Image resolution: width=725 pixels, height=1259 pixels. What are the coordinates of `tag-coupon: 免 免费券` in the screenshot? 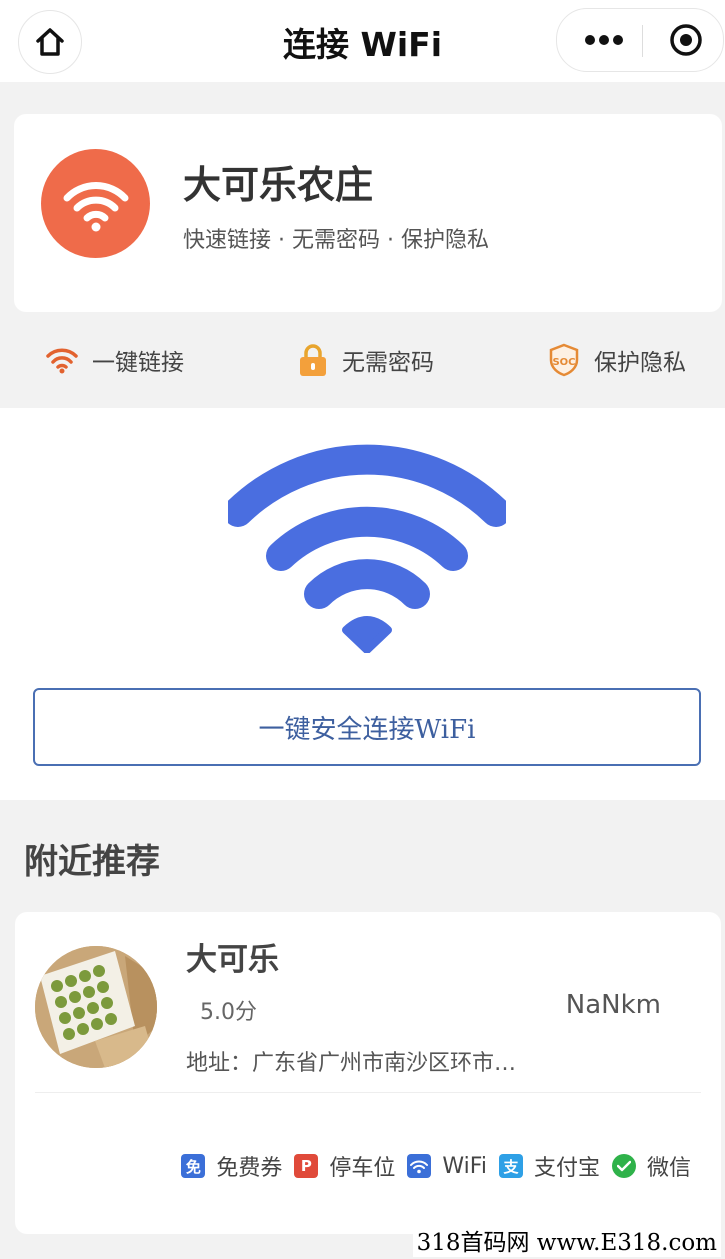 It's located at (231, 1166).